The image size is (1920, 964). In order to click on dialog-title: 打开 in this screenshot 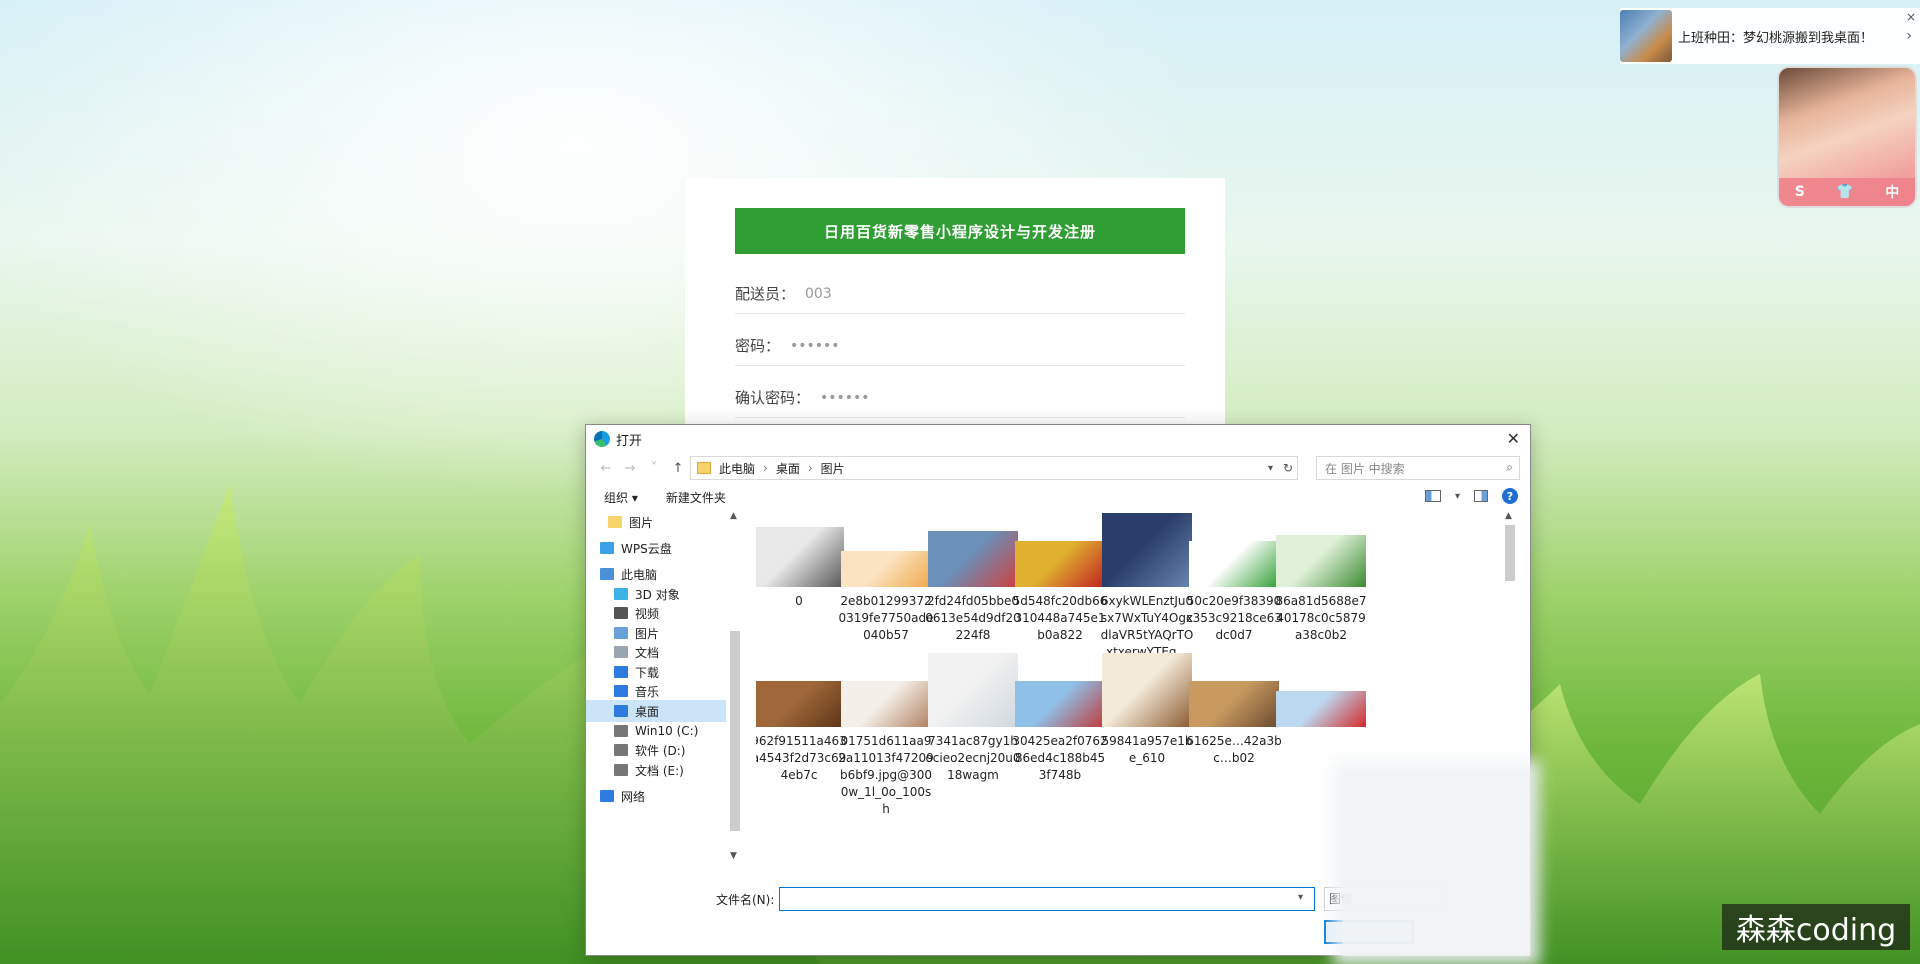, I will do `click(629, 441)`.